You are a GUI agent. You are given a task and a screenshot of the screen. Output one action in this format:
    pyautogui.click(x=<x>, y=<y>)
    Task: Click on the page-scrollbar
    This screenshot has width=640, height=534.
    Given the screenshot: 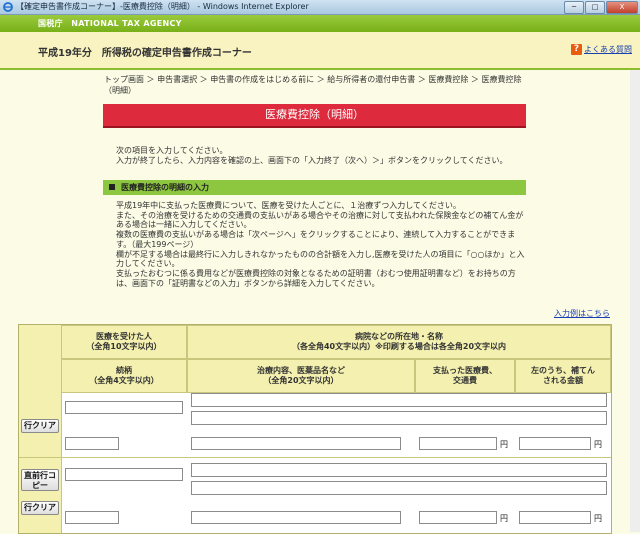 What is the action you would take?
    pyautogui.click(x=635, y=301)
    